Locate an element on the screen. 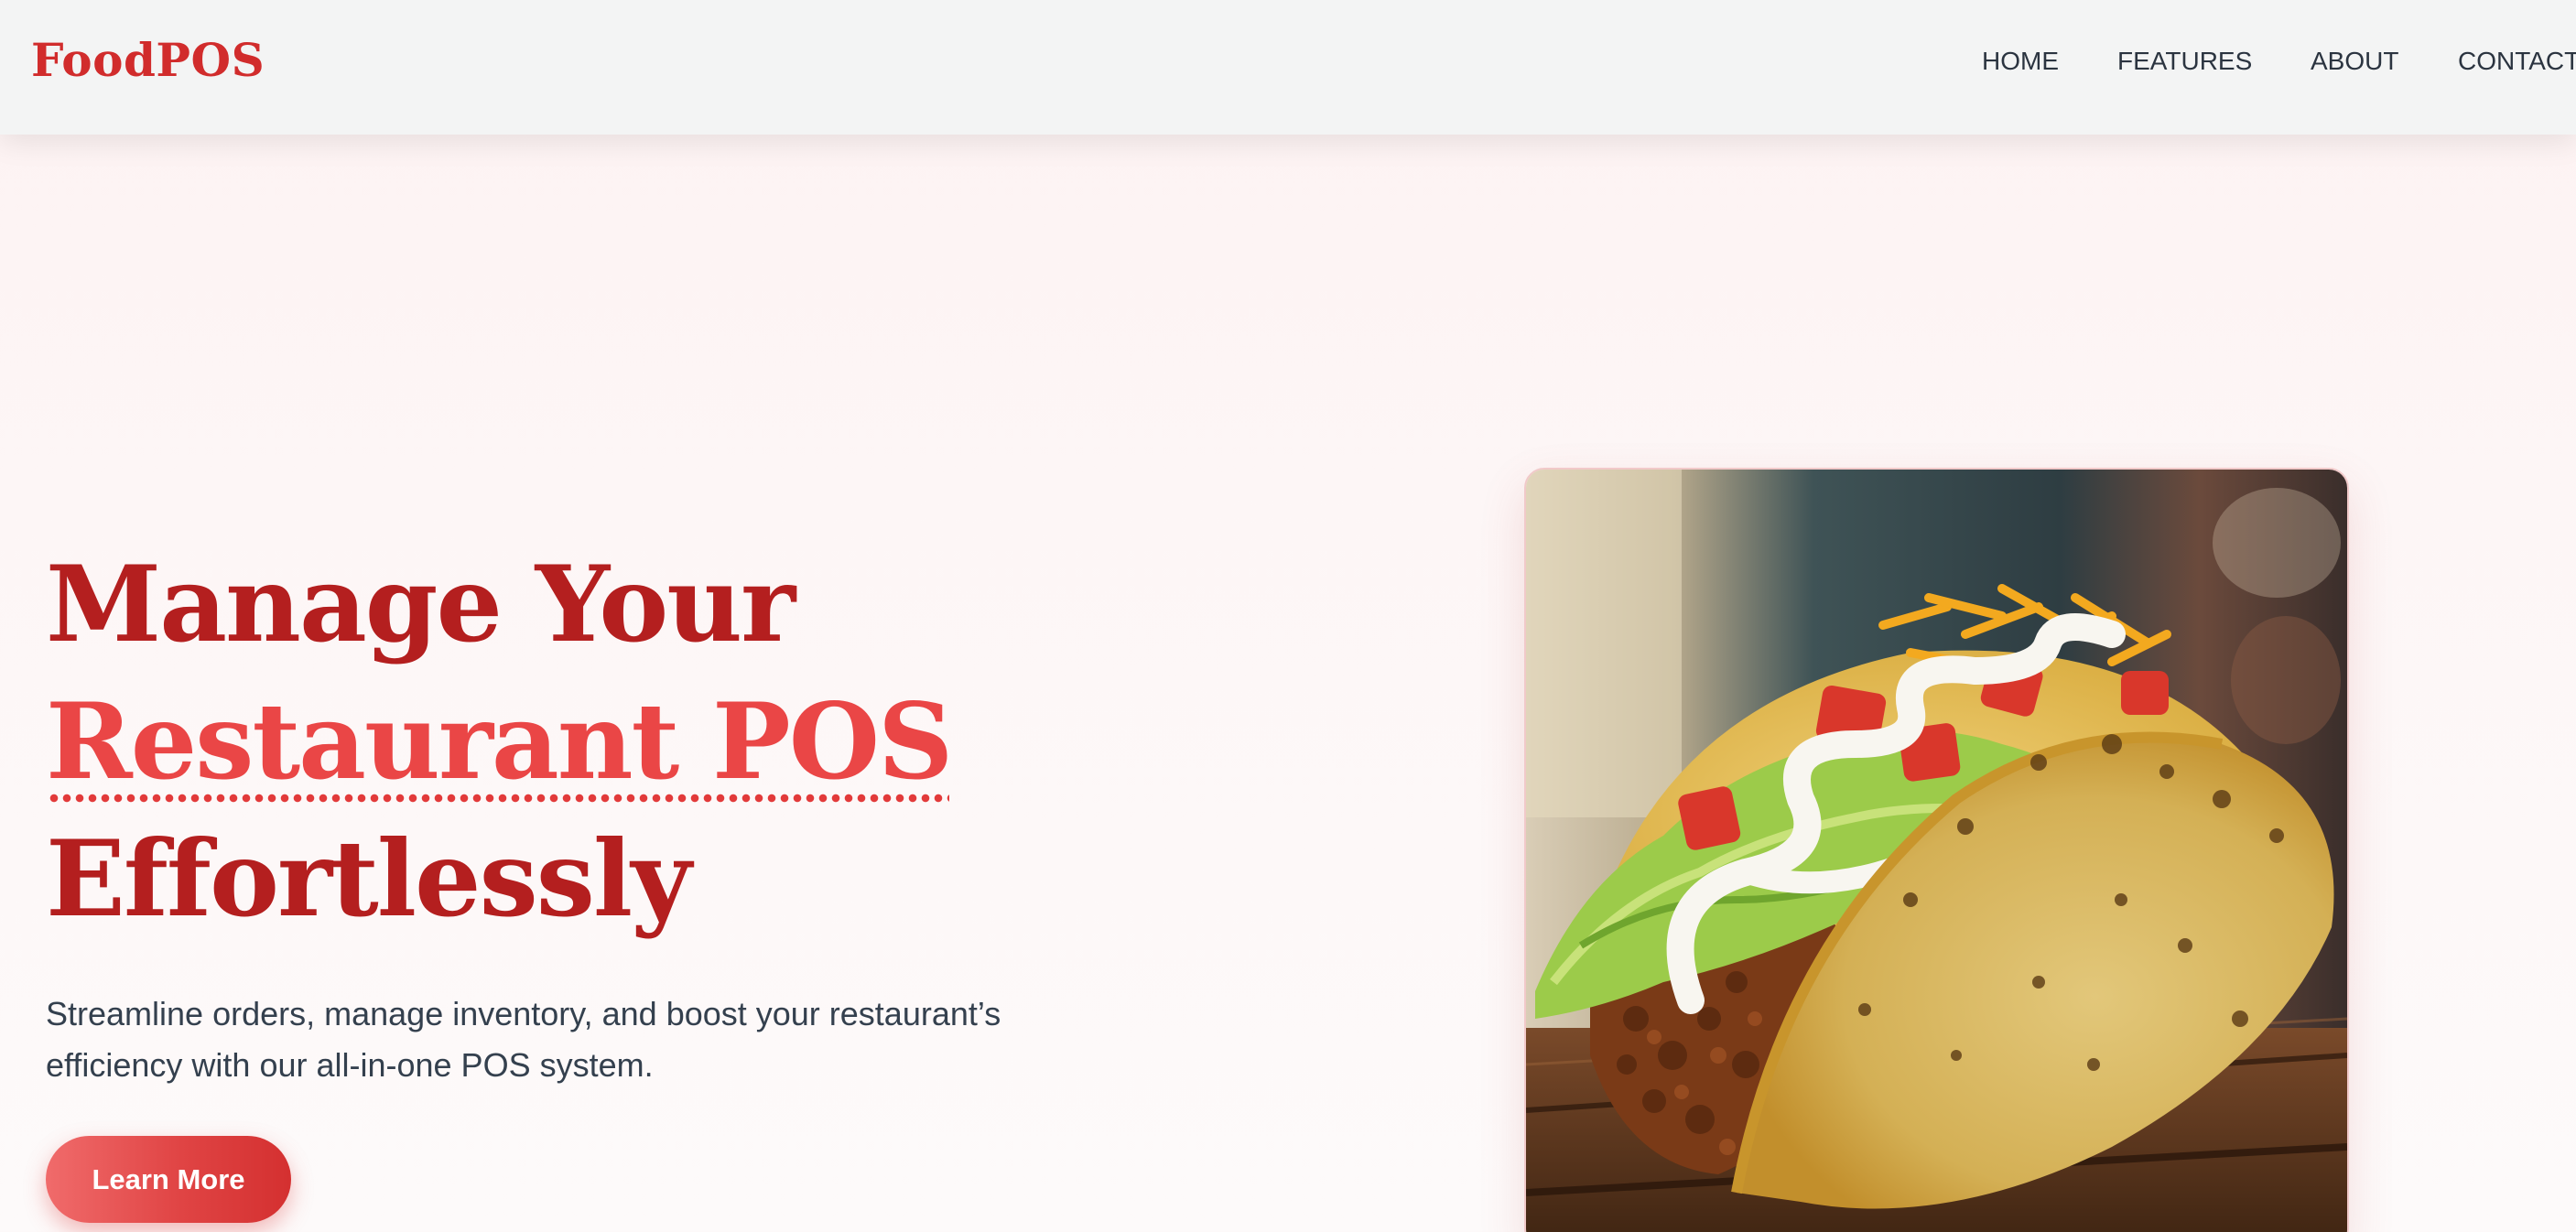  hero-title-highlight: Restaurant POS is located at coordinates (499, 741).